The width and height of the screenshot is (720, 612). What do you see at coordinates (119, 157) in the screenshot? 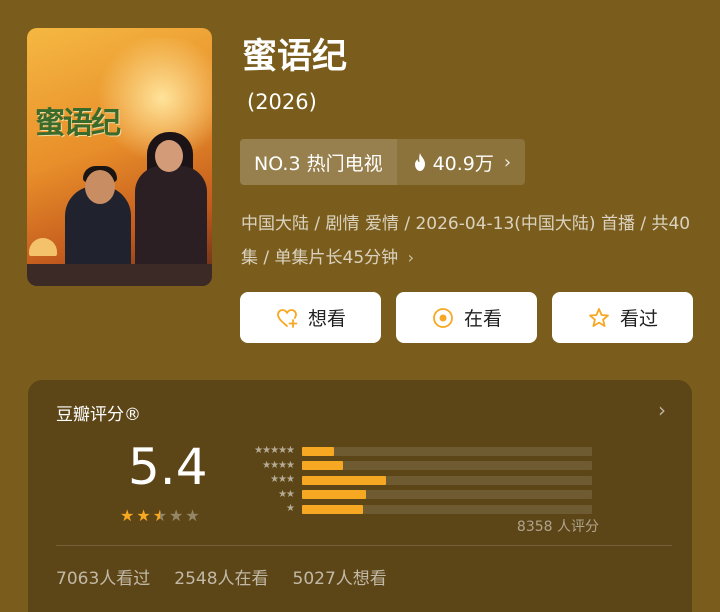
I see `poster: 蜜语纪` at bounding box center [119, 157].